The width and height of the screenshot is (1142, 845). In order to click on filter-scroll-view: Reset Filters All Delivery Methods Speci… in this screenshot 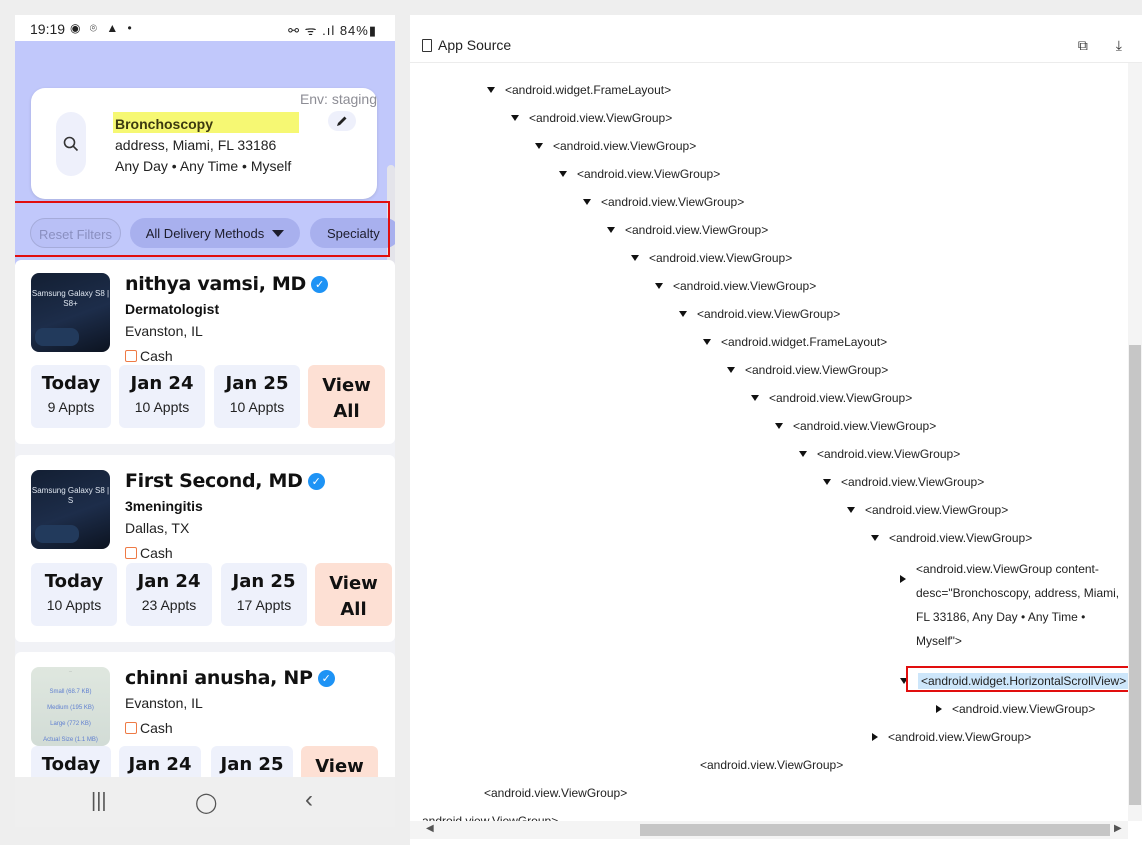, I will do `click(205, 227)`.